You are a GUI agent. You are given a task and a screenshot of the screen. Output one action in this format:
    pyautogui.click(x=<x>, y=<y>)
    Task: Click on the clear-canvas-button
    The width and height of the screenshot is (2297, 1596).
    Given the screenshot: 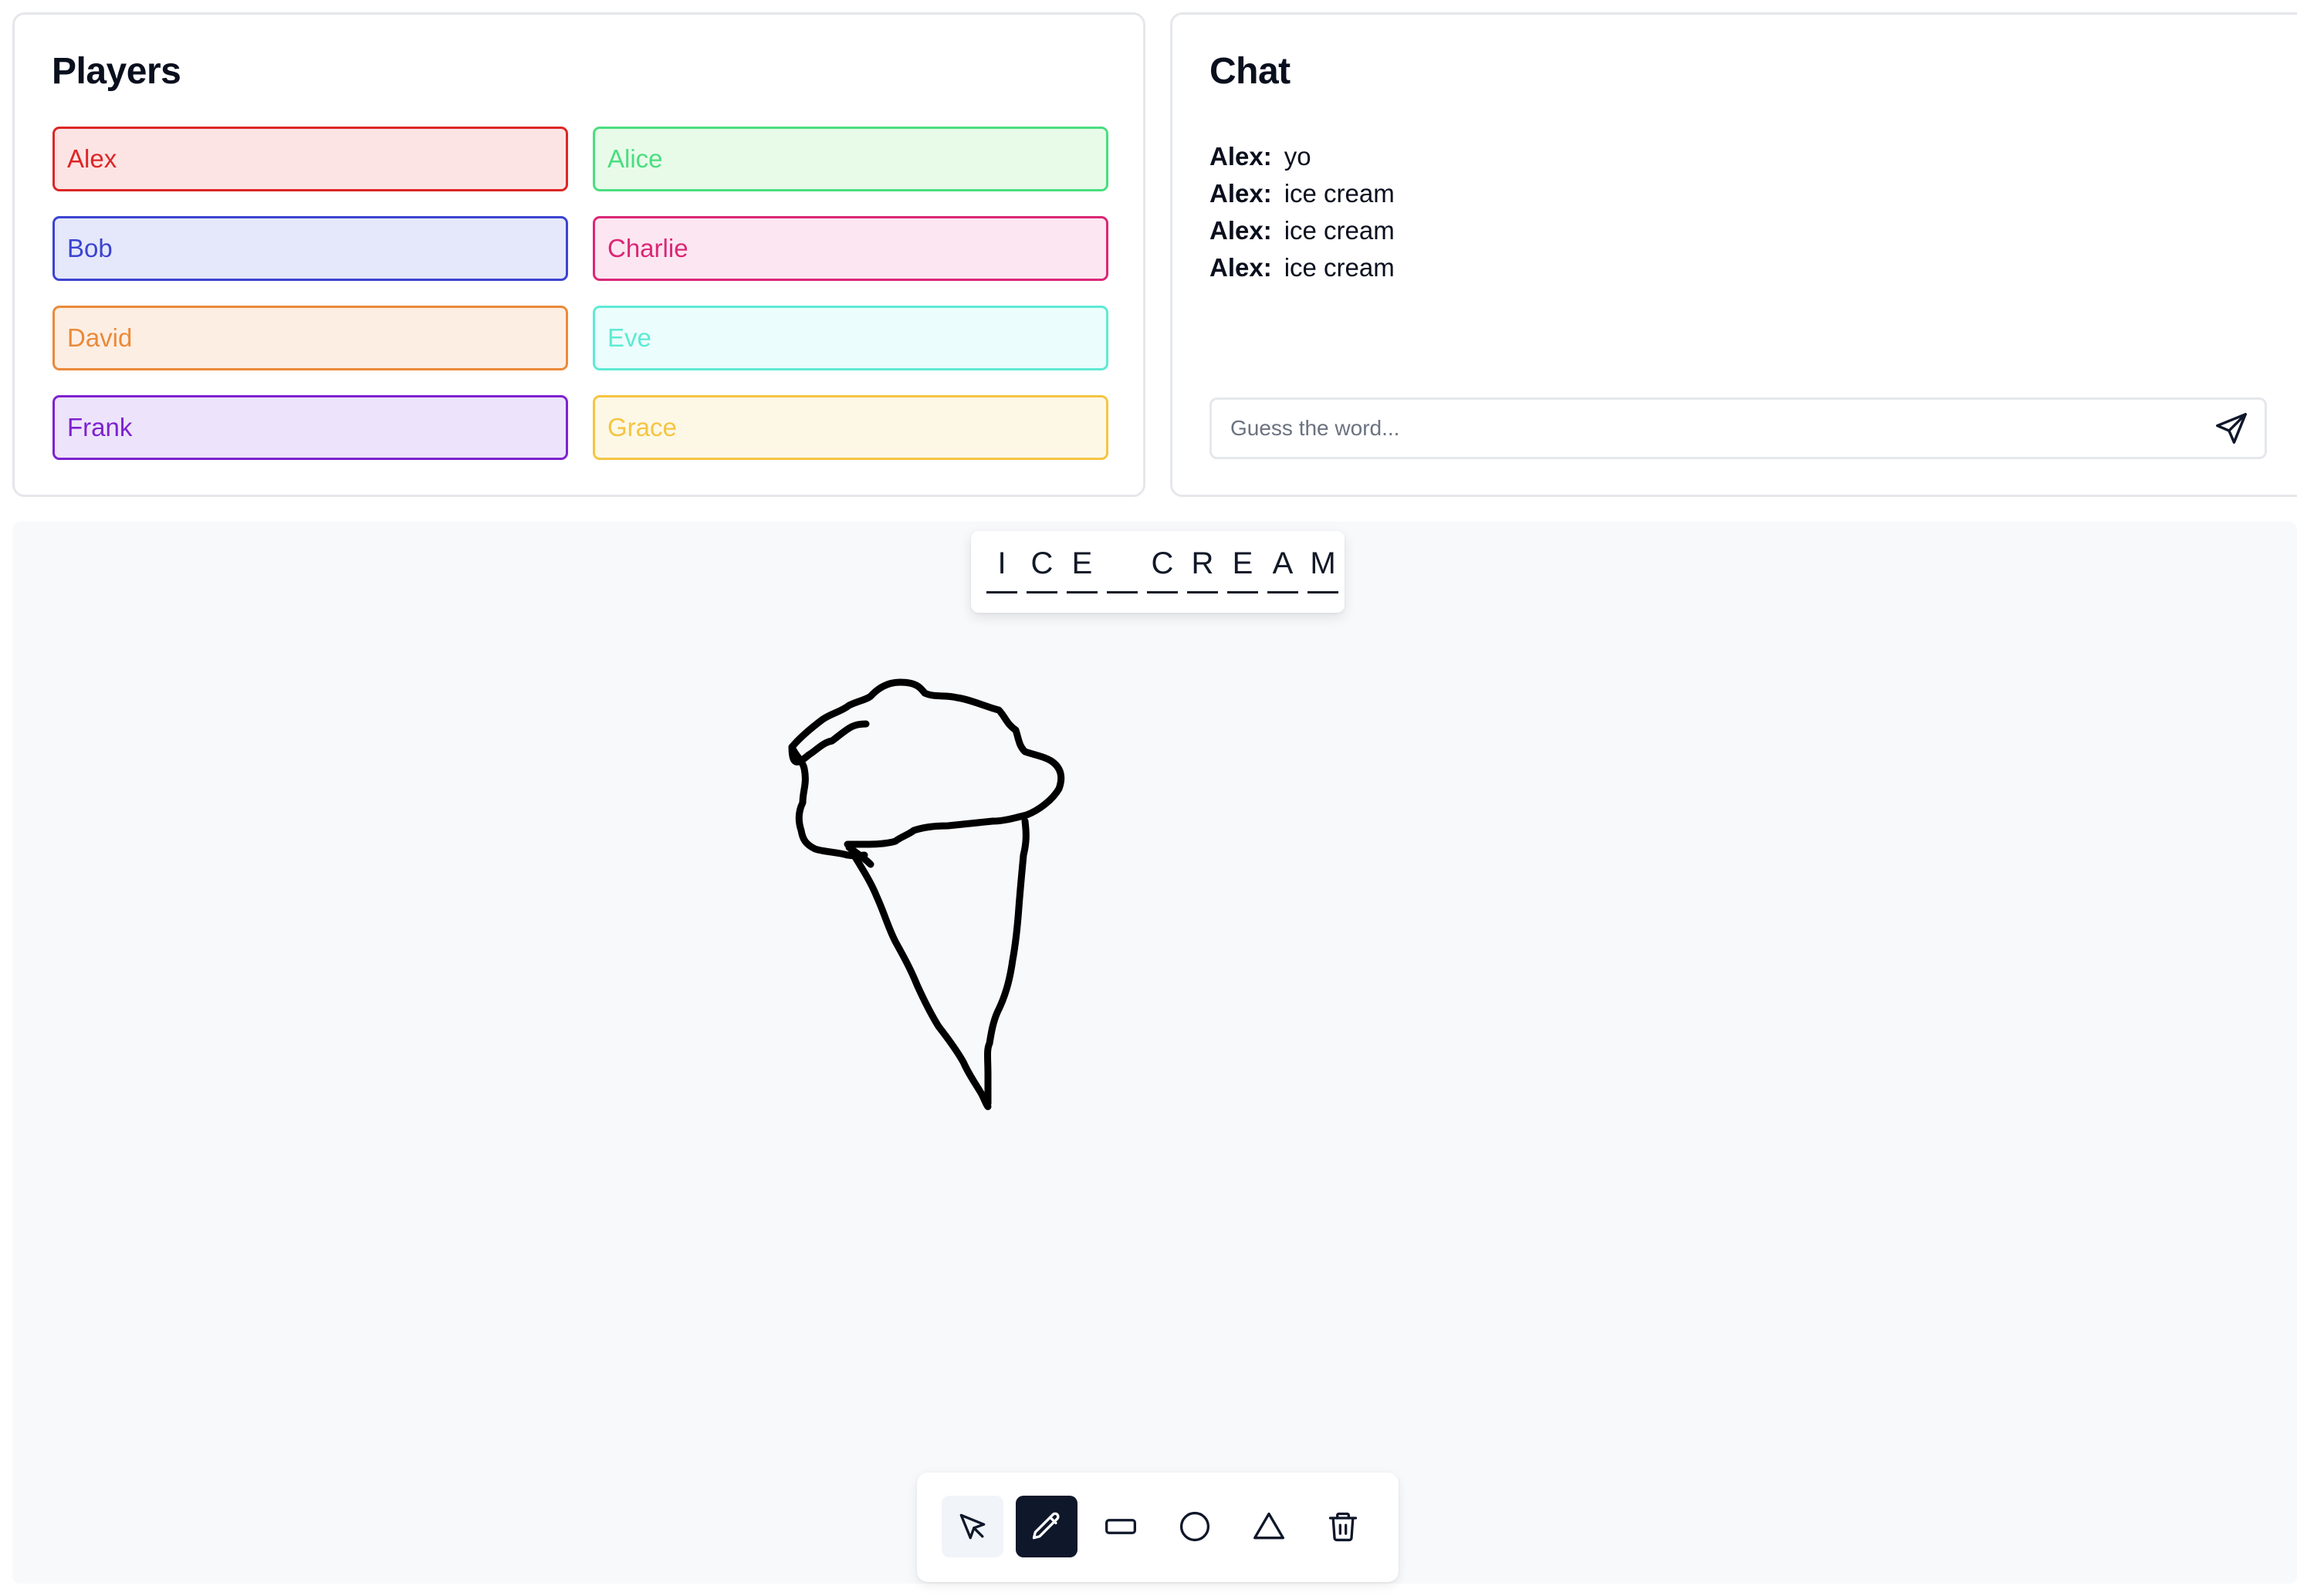 What is the action you would take?
    pyautogui.click(x=1343, y=1526)
    